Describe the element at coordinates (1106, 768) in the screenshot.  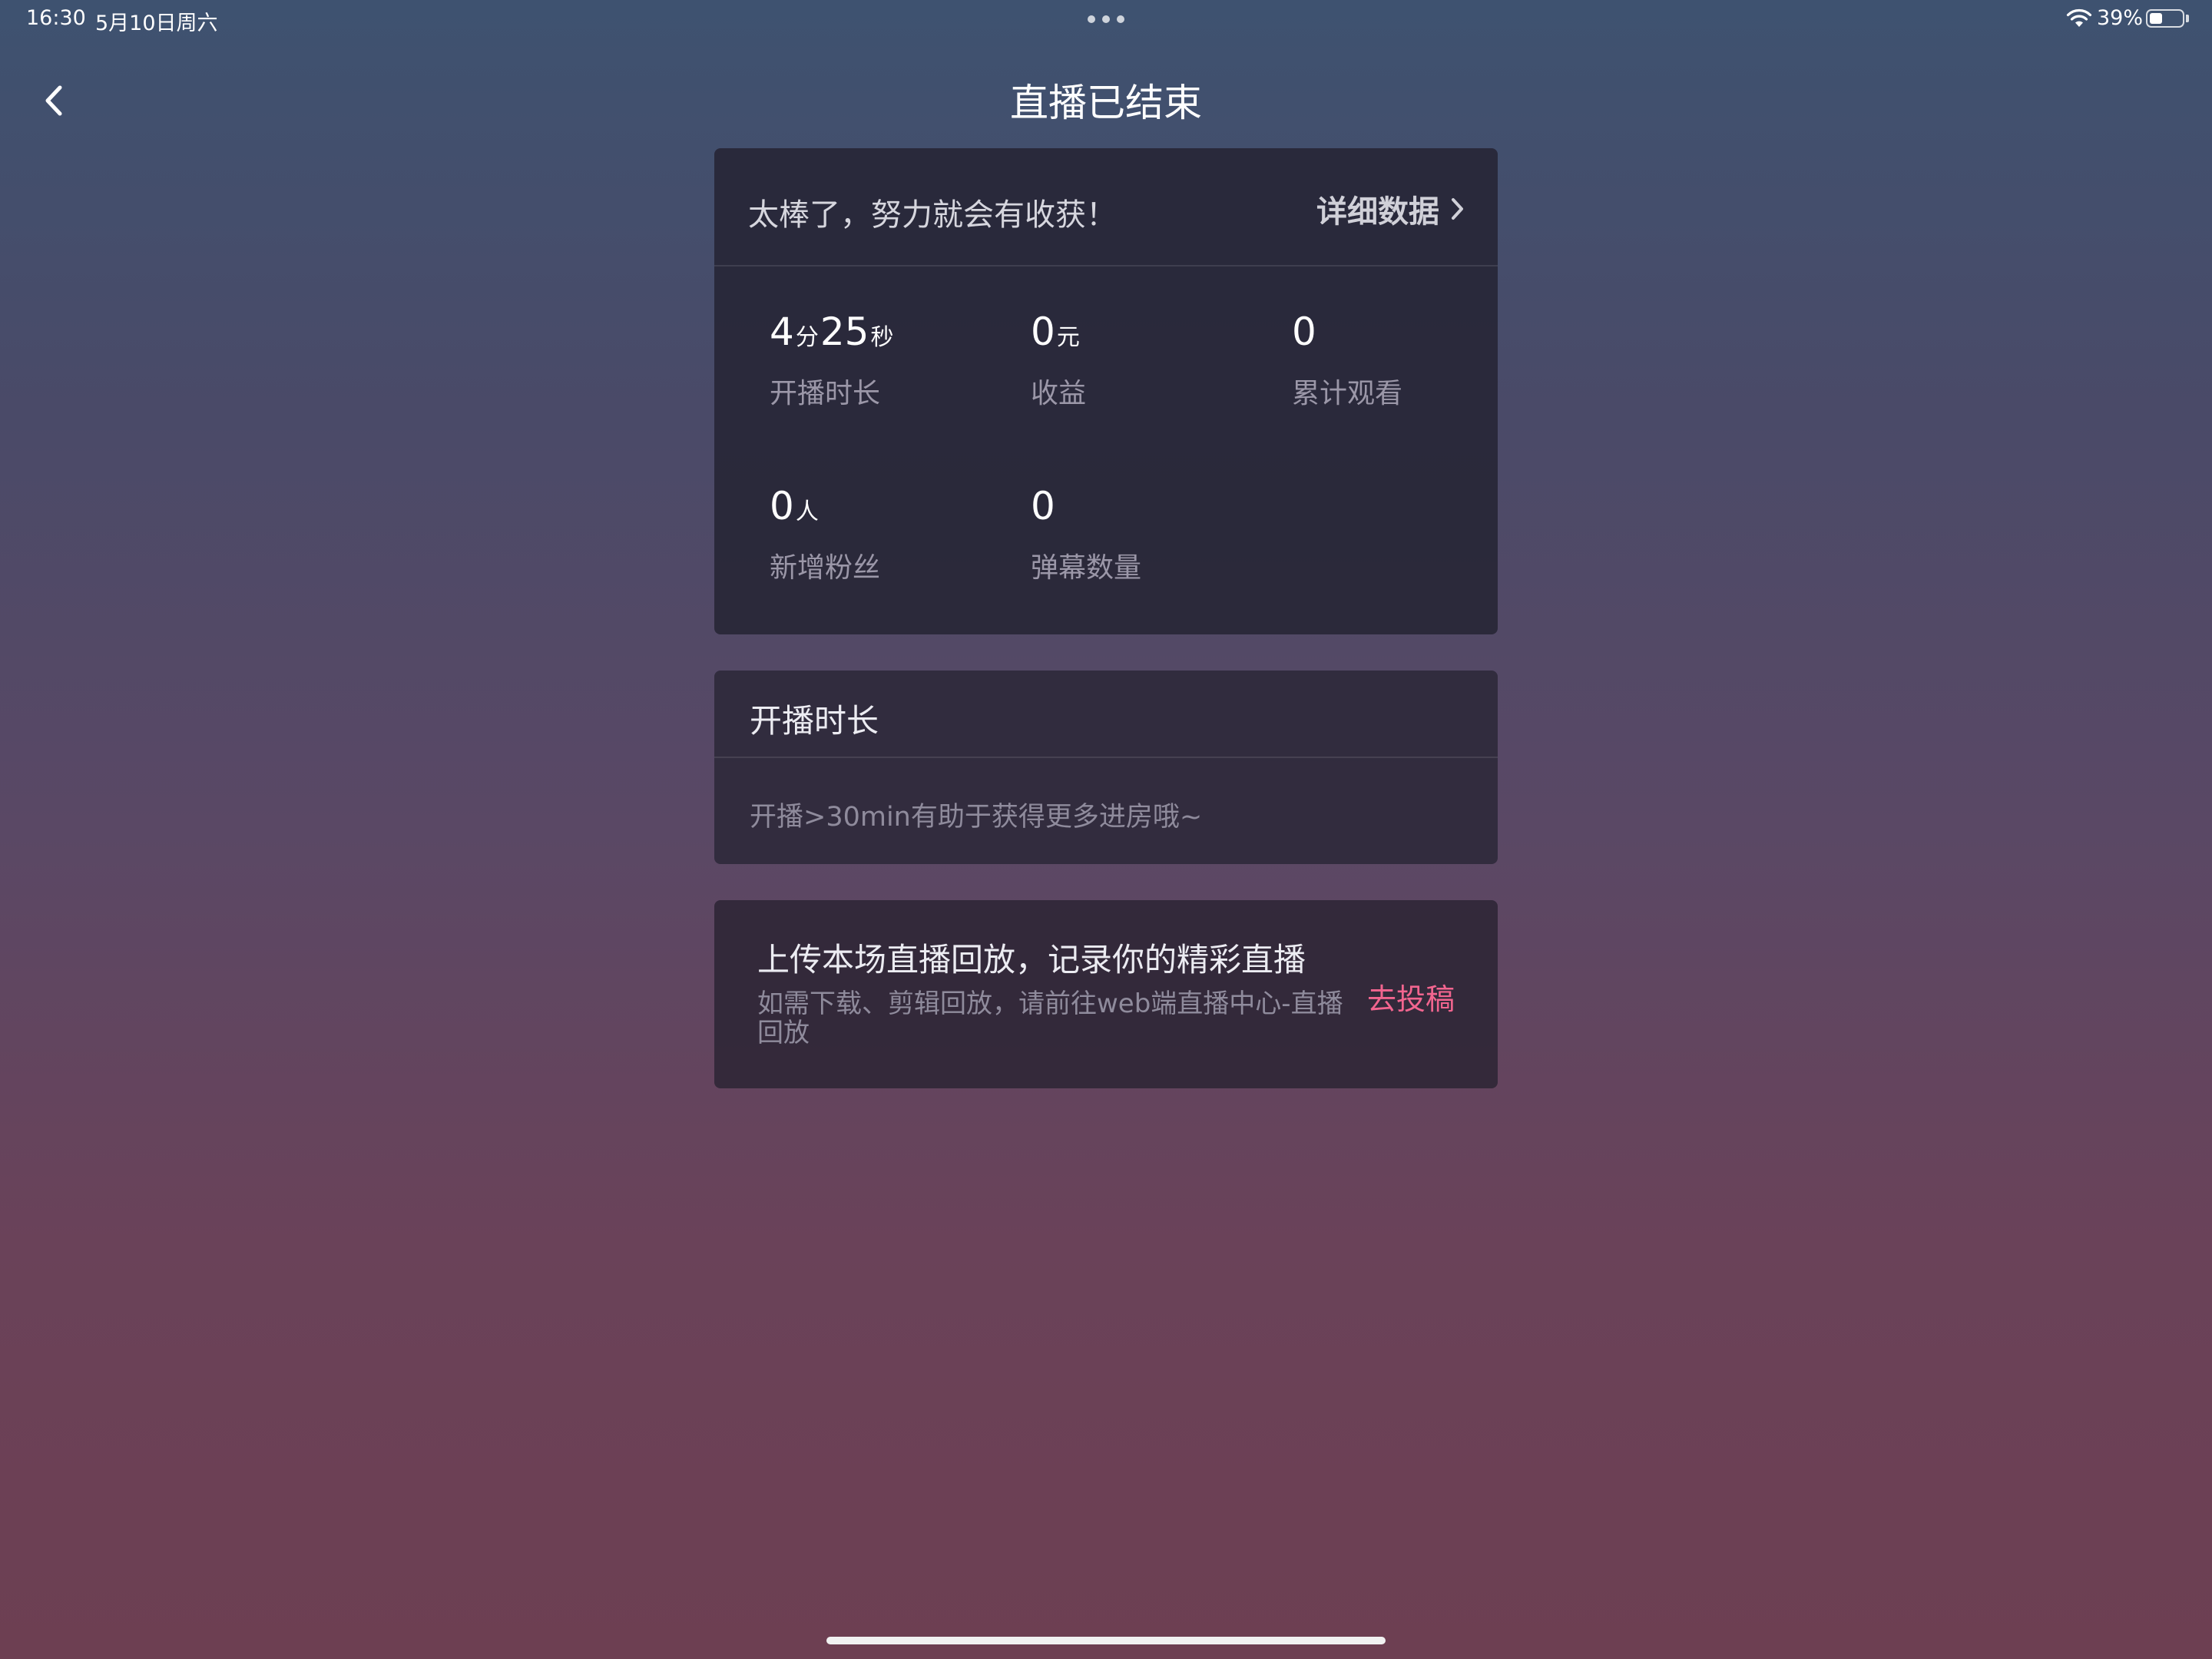
I see `duration-tip-card: 开播时长 开播>30min有助于获得更多进房哦~` at that location.